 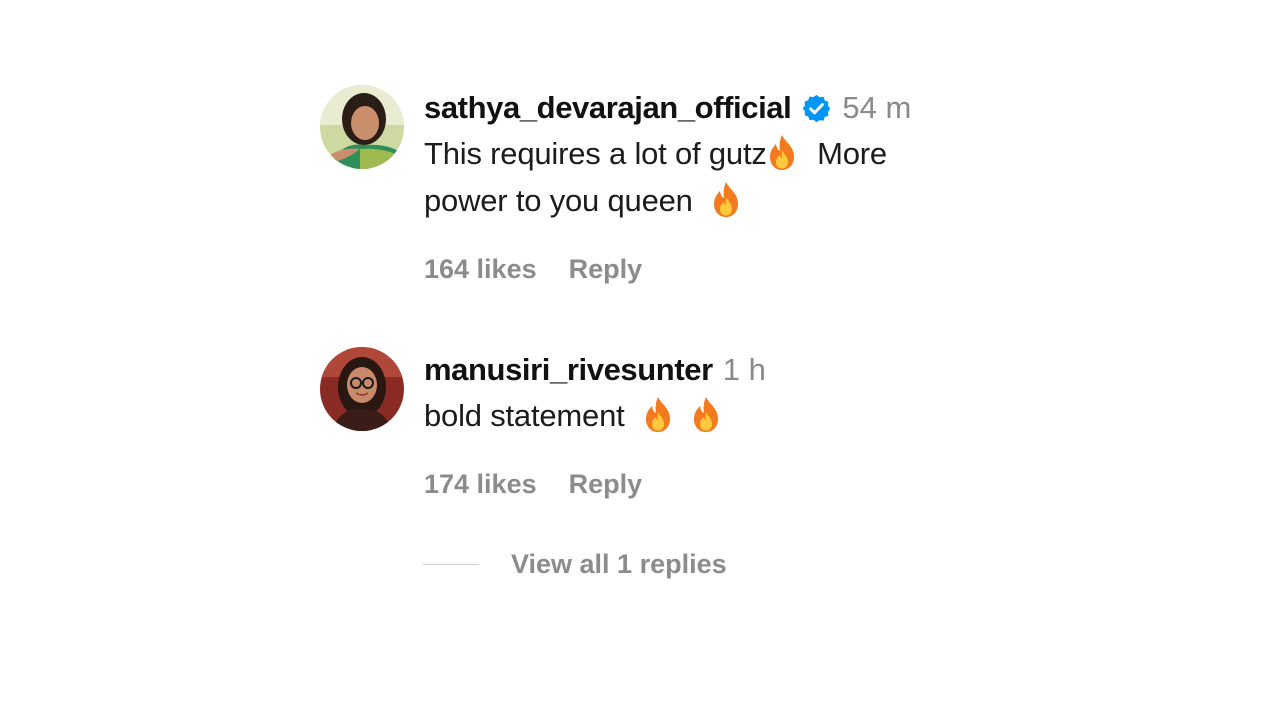 I want to click on likes-count: 174 likes, so click(x=480, y=484).